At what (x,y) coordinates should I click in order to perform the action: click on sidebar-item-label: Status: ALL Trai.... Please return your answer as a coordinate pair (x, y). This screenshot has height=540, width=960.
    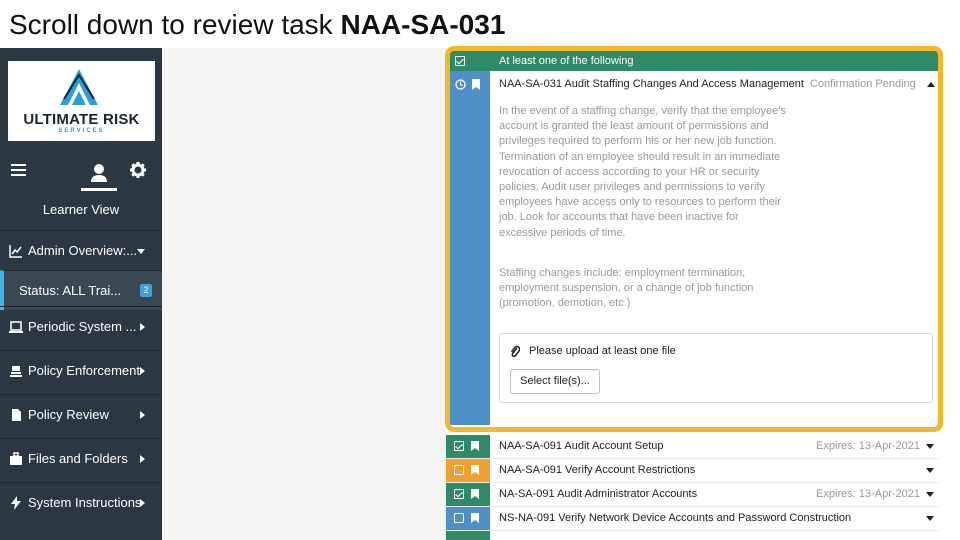
    Looking at the image, I should click on (70, 290).